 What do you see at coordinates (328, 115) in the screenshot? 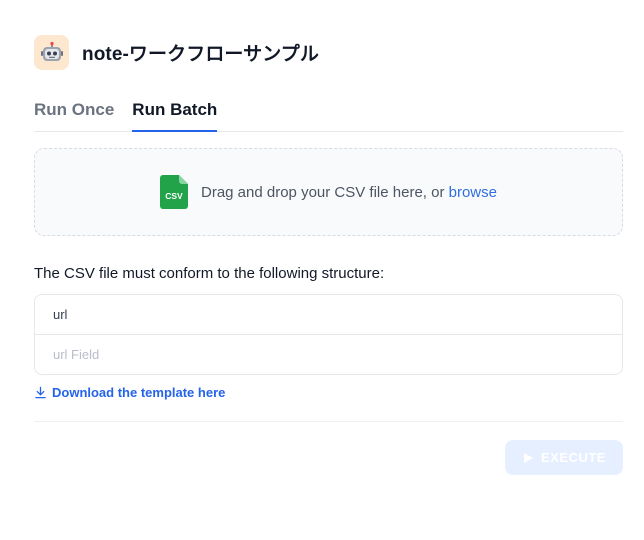
I see `tab-bar: Run Once Run Batch` at bounding box center [328, 115].